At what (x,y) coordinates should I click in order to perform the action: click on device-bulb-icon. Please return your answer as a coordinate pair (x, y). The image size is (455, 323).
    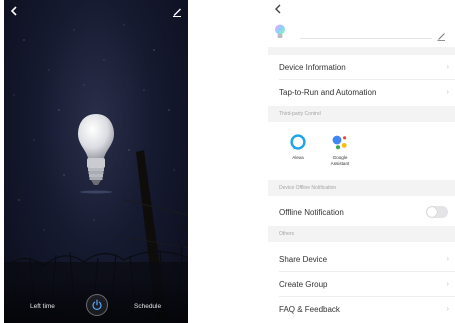
    Looking at the image, I should click on (280, 31).